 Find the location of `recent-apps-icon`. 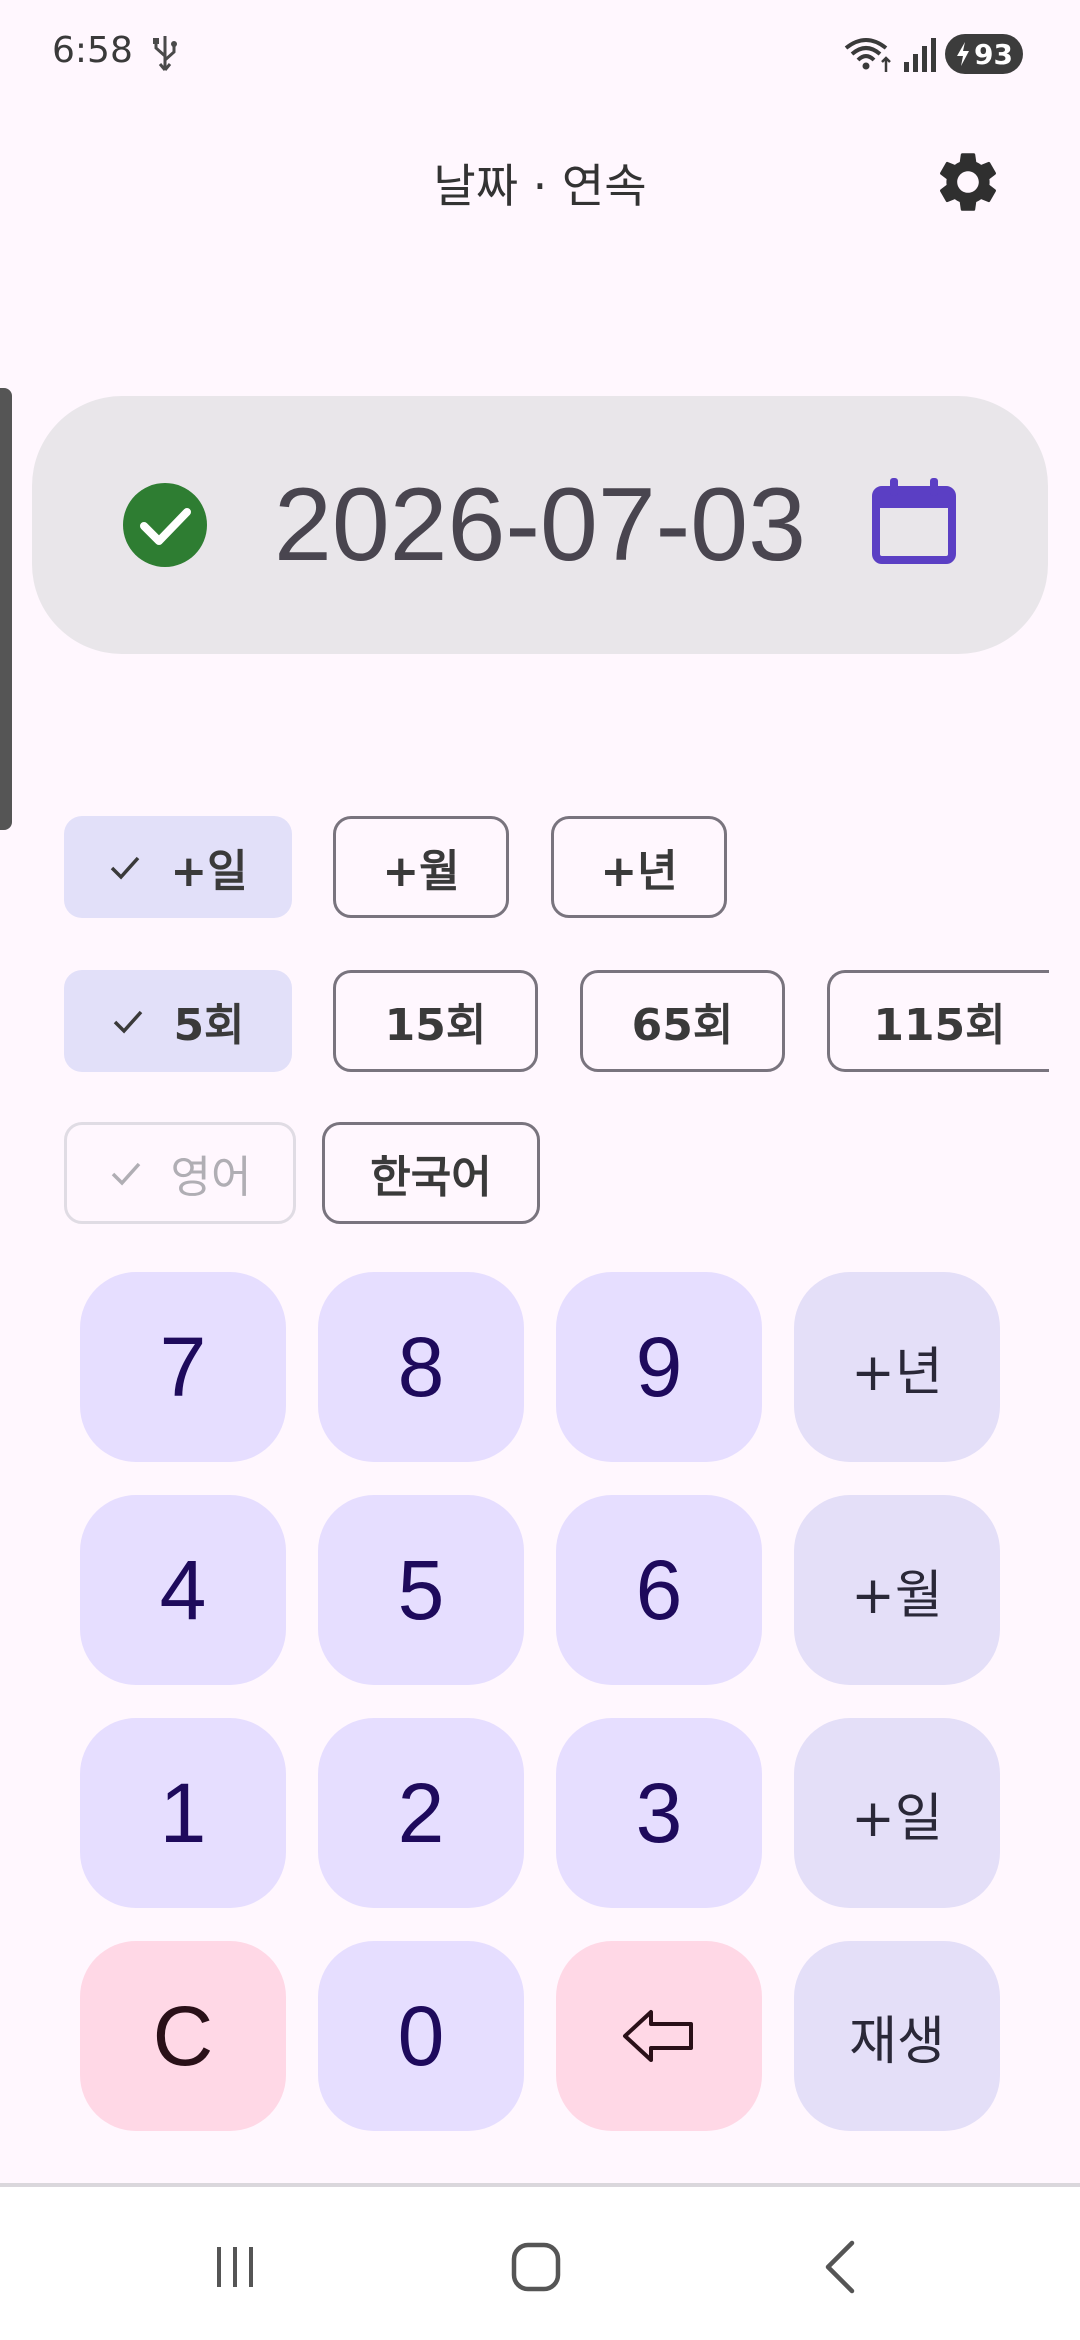

recent-apps-icon is located at coordinates (235, 2267).